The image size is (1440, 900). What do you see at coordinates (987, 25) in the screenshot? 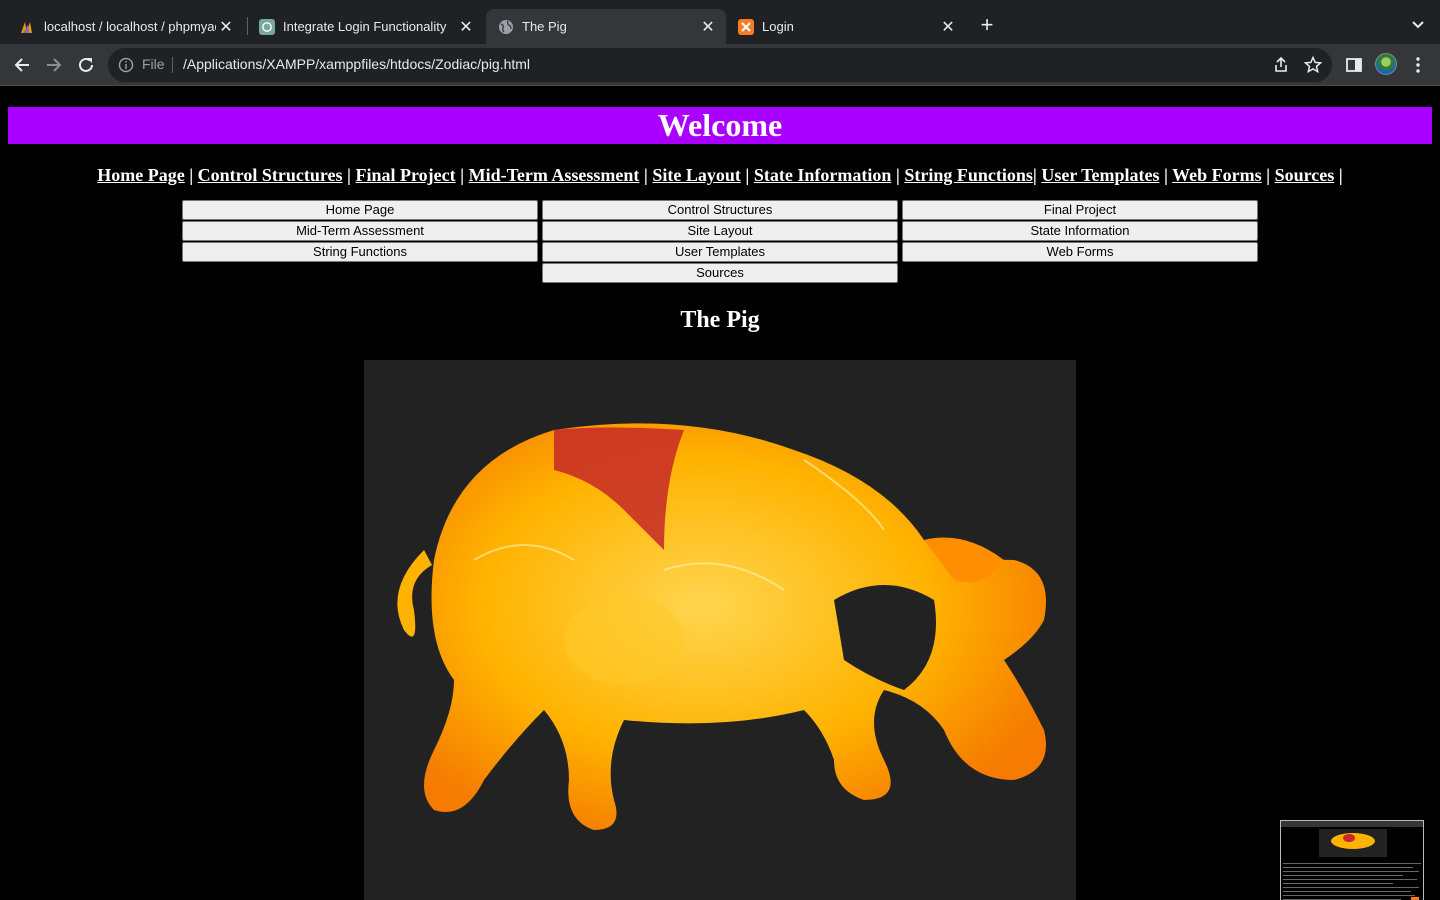
I see `new-tab-icon: +` at bounding box center [987, 25].